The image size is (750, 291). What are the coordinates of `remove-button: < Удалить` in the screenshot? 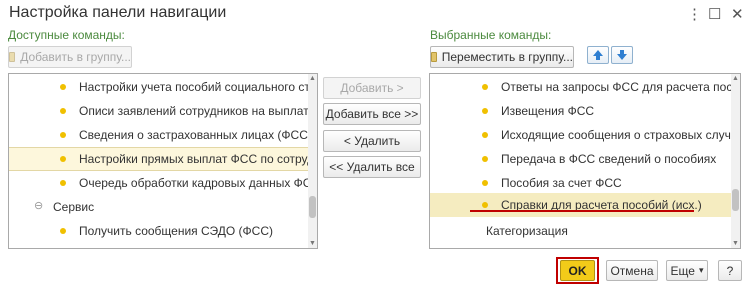 It's located at (372, 141).